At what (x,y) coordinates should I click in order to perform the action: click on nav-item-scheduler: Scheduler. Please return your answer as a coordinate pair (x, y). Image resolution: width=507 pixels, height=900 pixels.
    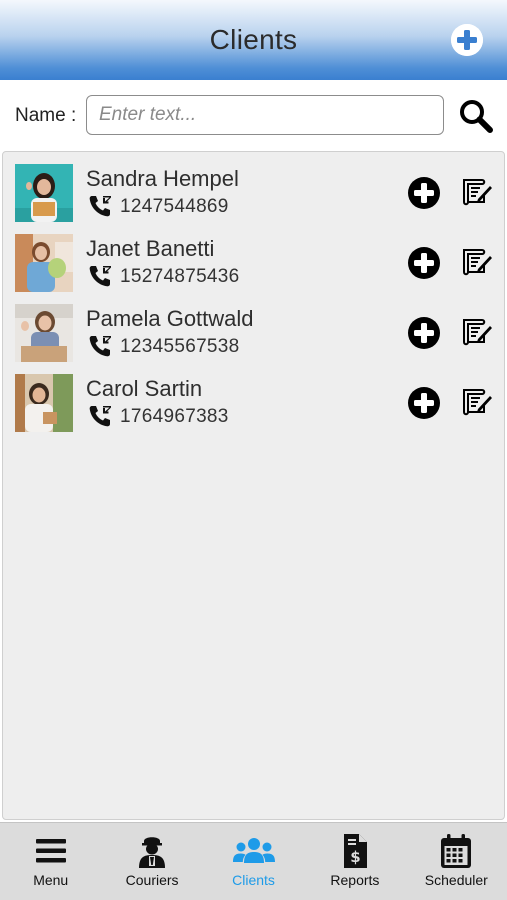
    Looking at the image, I should click on (456, 861).